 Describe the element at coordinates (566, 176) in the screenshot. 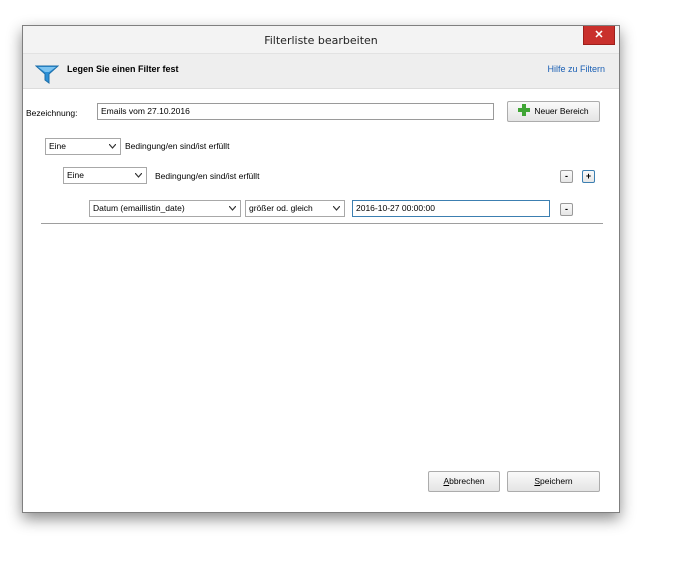

I see `remove-group-button: -` at that location.